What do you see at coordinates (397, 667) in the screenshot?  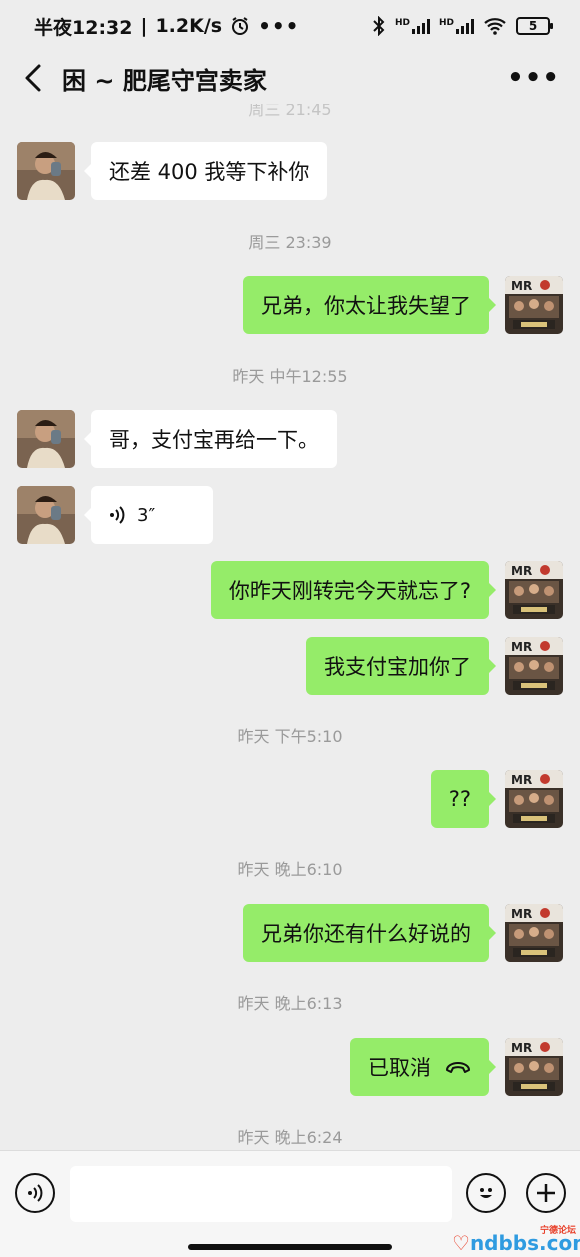 I see `message-text: 我支付宝加你了` at bounding box center [397, 667].